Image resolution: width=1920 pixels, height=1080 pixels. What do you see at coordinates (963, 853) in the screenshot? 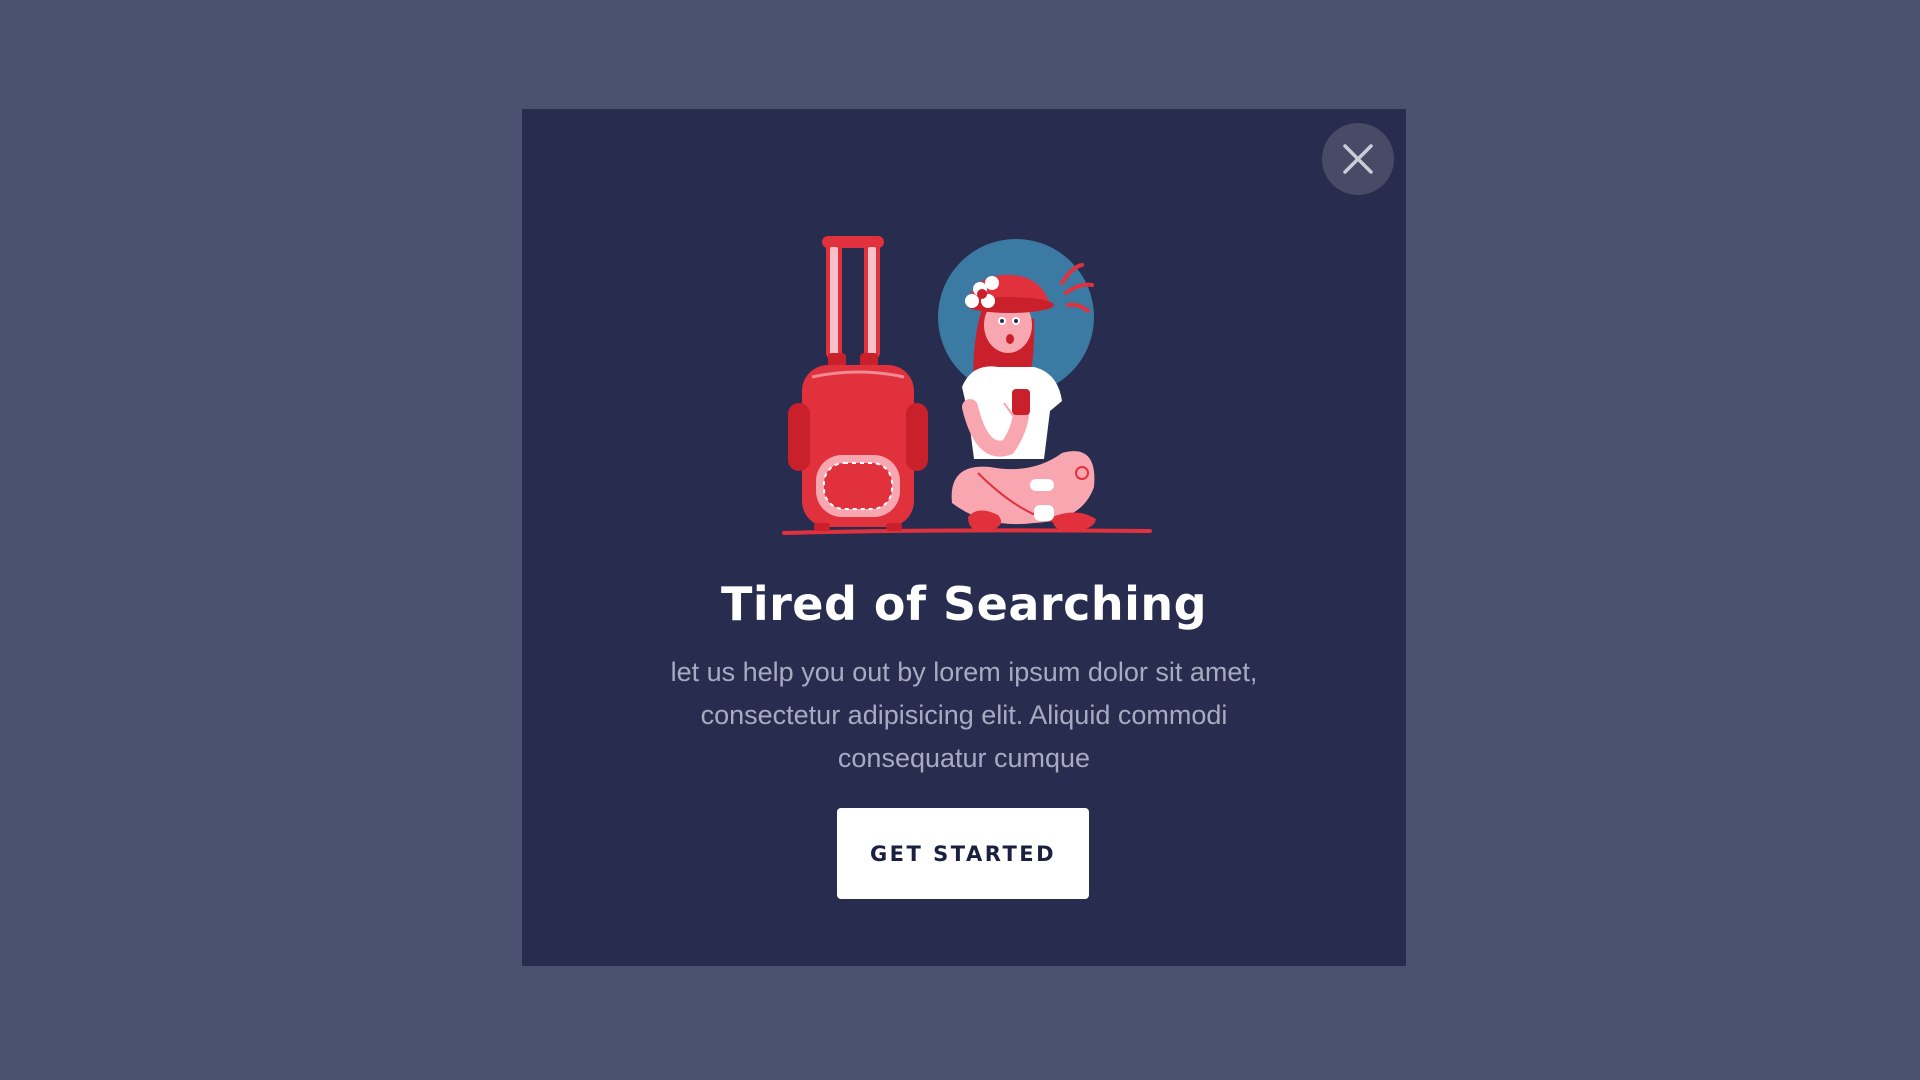
I see `get-started-button: GET STARTED` at bounding box center [963, 853].